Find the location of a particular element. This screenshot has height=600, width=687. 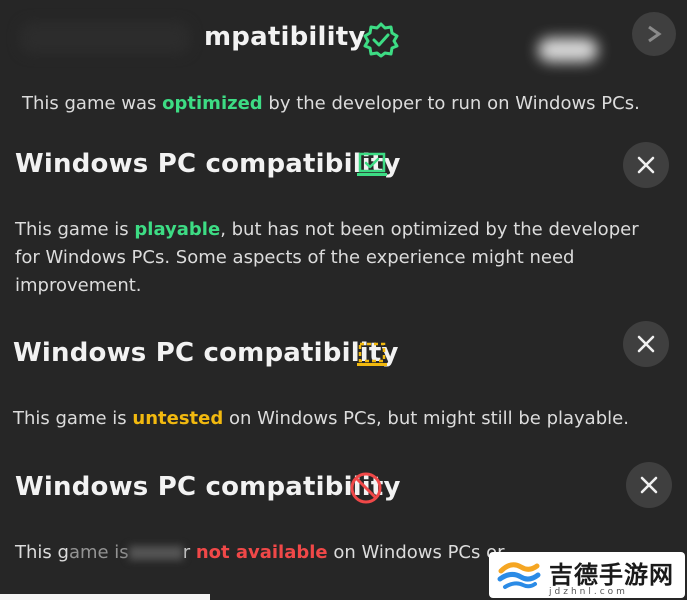

status-highlight: not available is located at coordinates (261, 552).